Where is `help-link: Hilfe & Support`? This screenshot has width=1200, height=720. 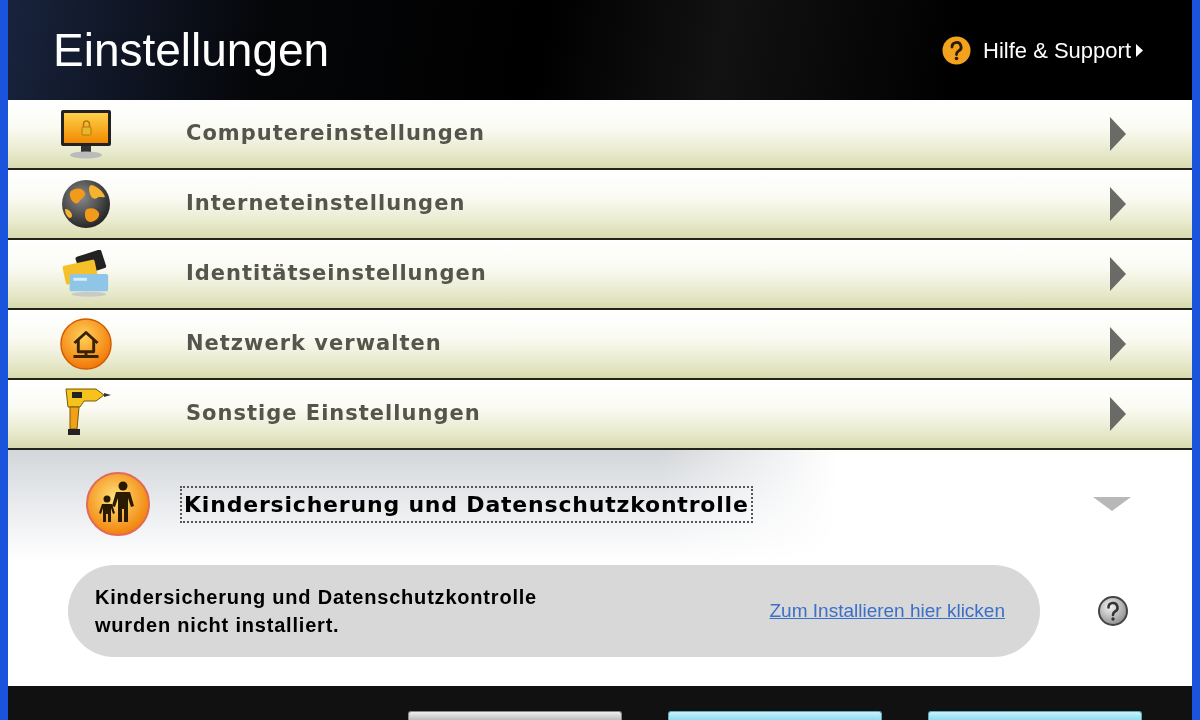
help-link: Hilfe & Support is located at coordinates (1042, 50).